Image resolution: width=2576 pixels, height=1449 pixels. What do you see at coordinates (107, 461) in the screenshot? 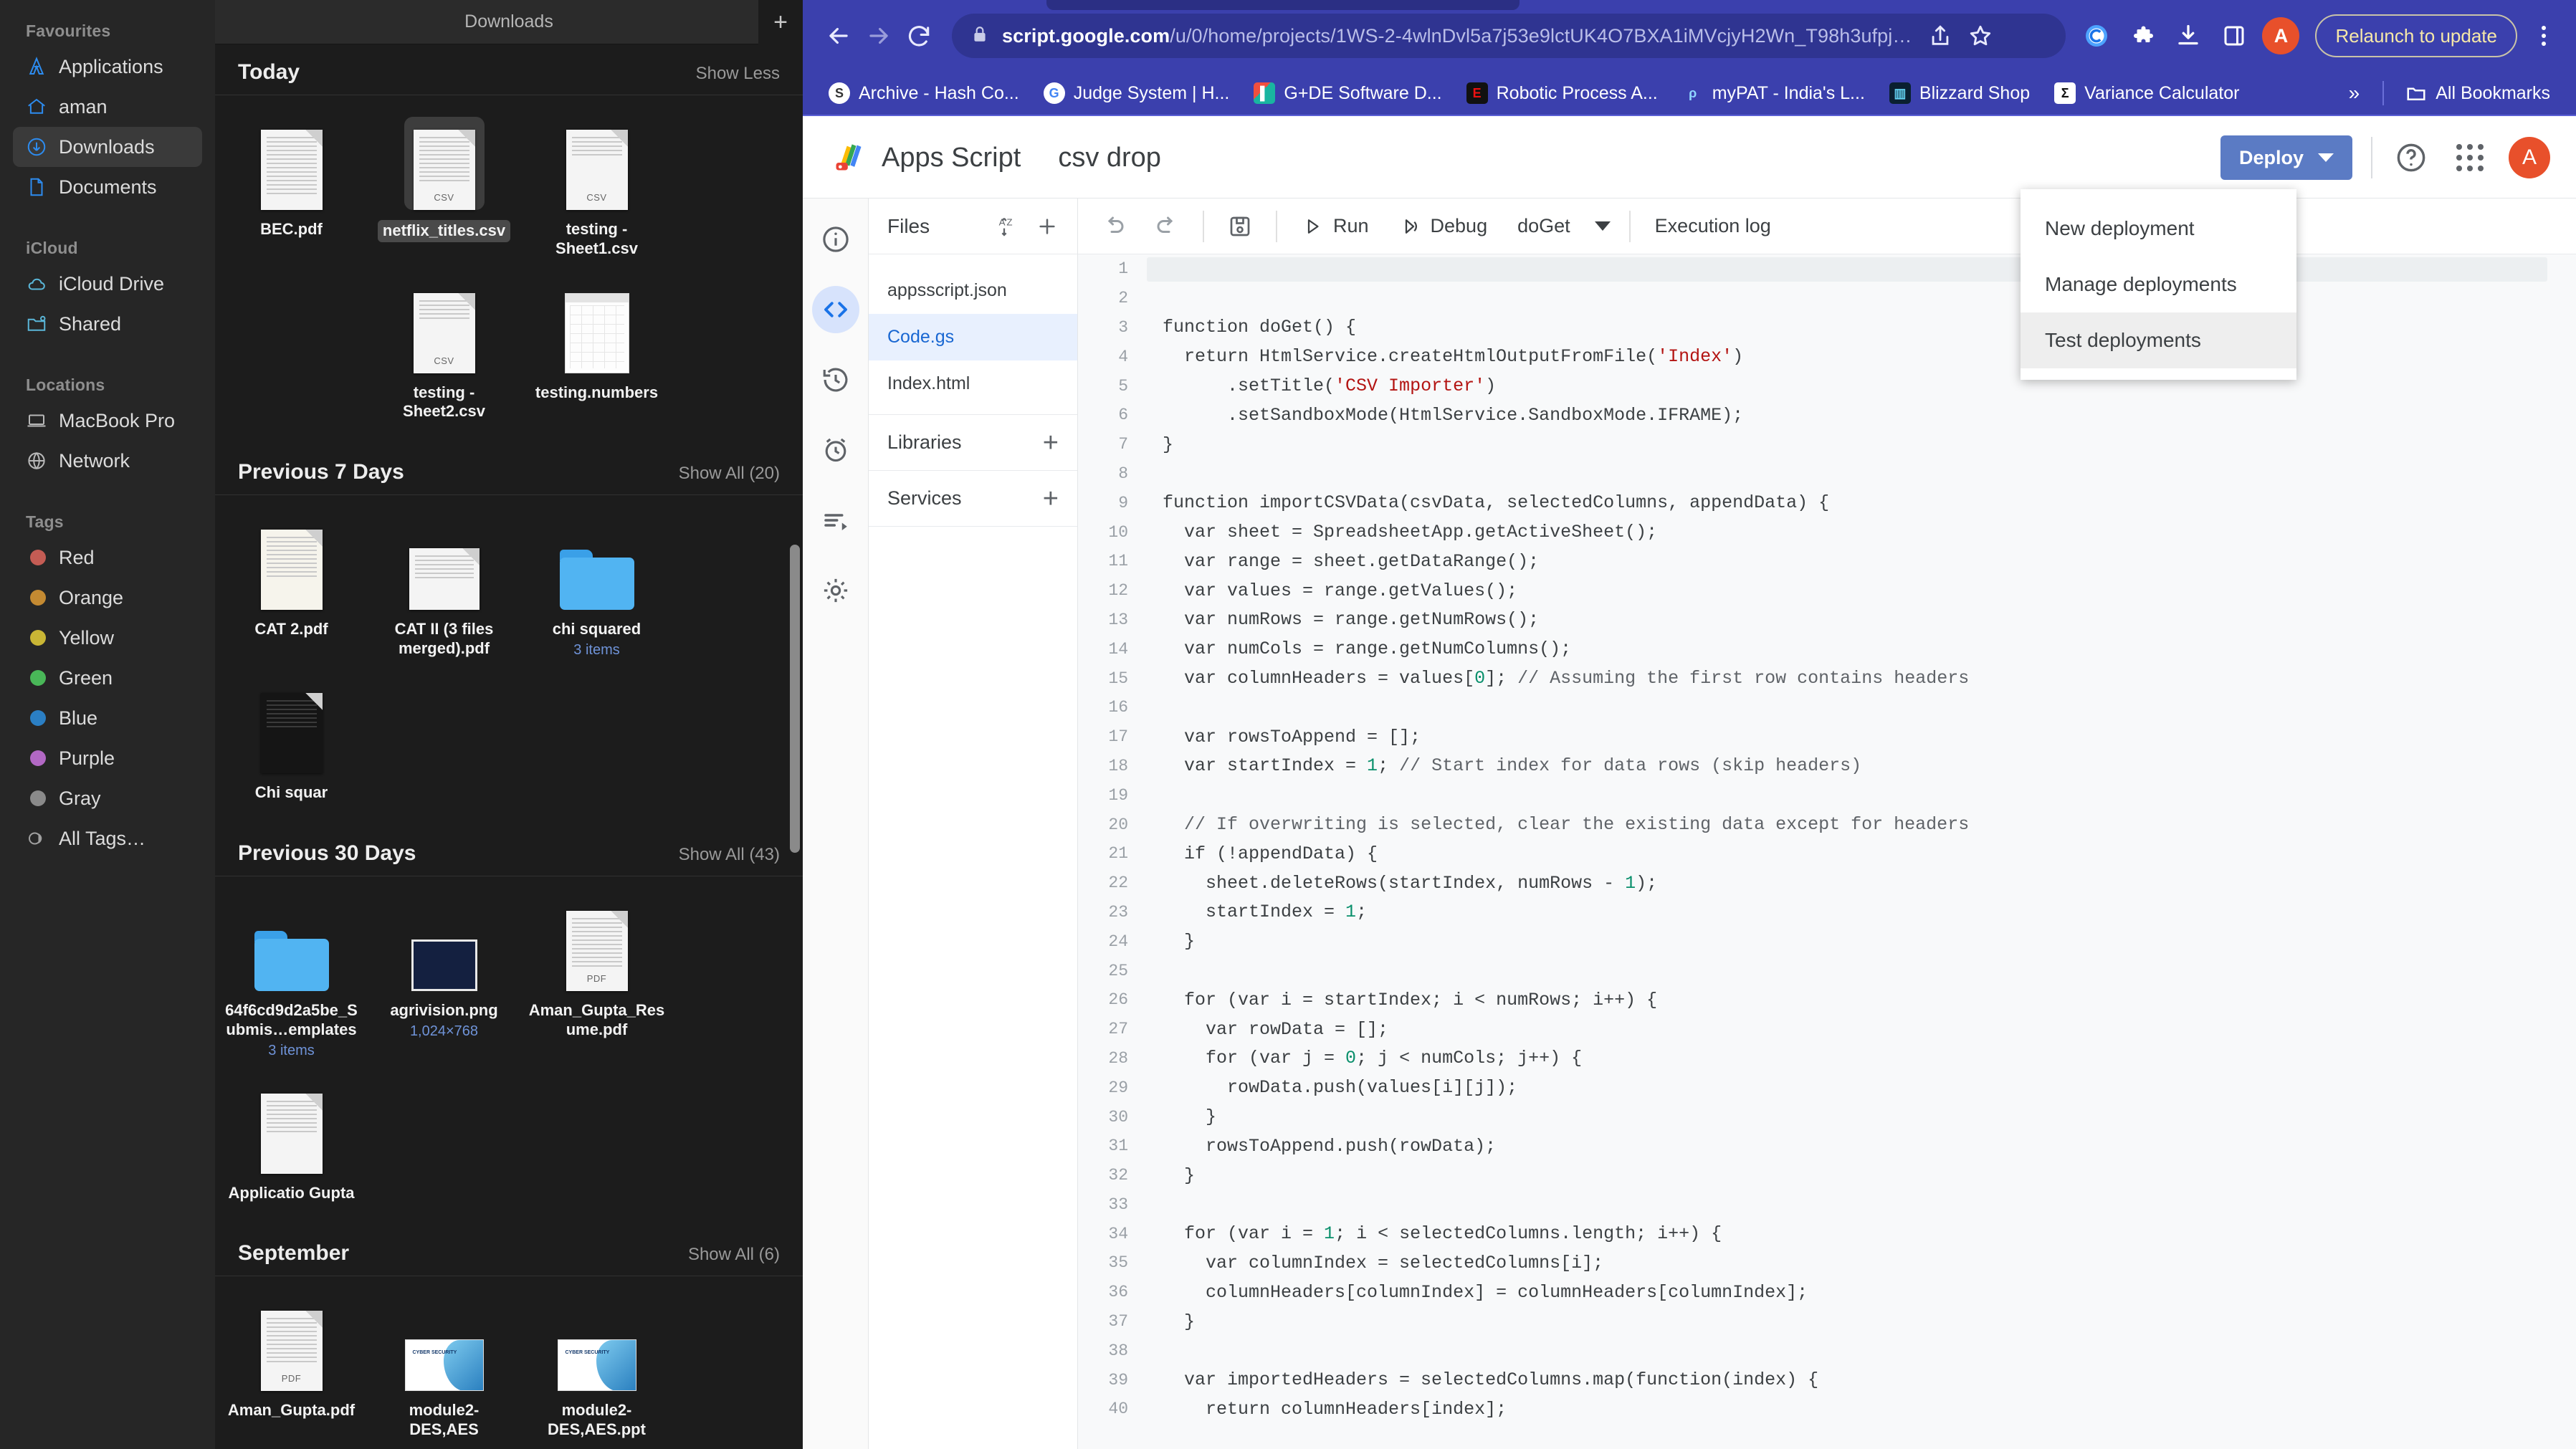
I see `sidebar-item-network: Network` at bounding box center [107, 461].